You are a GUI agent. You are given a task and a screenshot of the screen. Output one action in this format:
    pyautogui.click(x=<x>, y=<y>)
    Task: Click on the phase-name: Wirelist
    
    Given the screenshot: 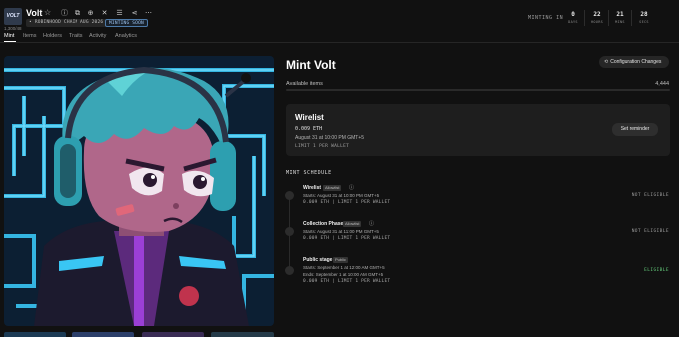 What is the action you would take?
    pyautogui.click(x=312, y=188)
    